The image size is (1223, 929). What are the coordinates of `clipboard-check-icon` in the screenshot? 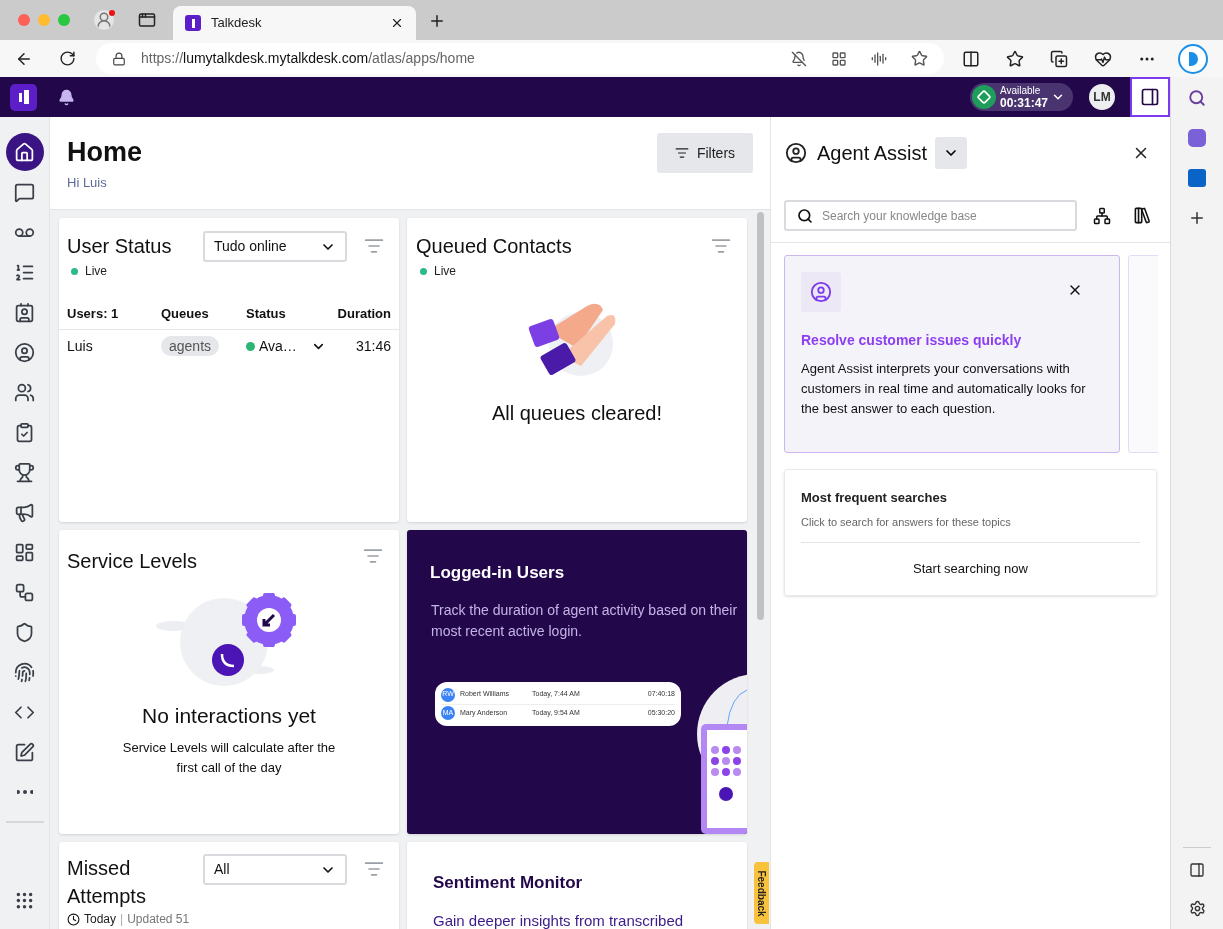 It's located at (24, 432).